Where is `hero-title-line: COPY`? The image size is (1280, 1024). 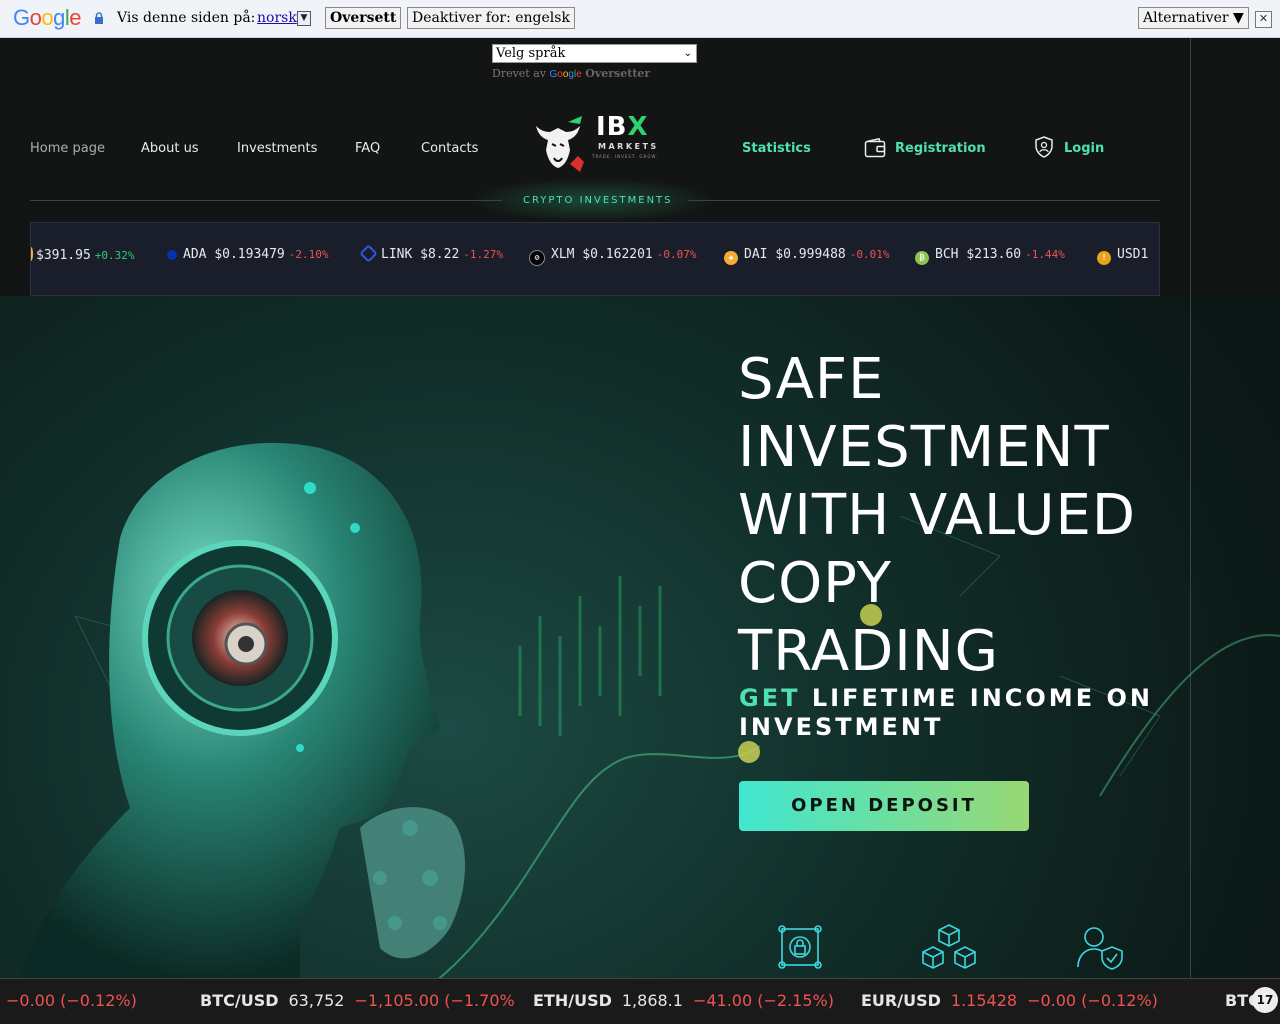 hero-title-line: COPY is located at coordinates (815, 583).